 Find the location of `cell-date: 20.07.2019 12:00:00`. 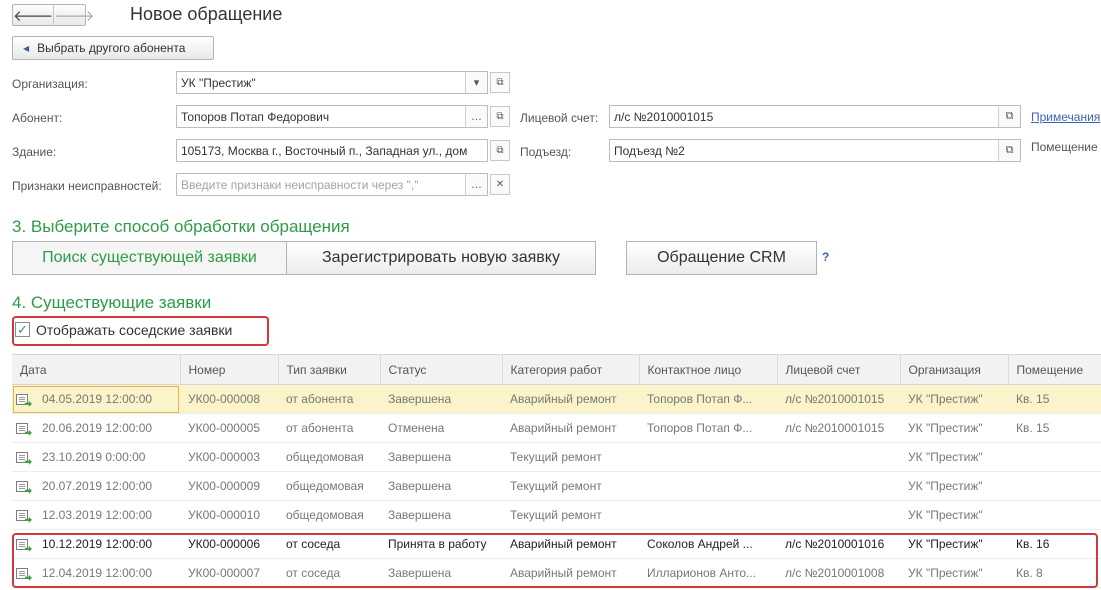

cell-date: 20.07.2019 12:00:00 is located at coordinates (96, 486).